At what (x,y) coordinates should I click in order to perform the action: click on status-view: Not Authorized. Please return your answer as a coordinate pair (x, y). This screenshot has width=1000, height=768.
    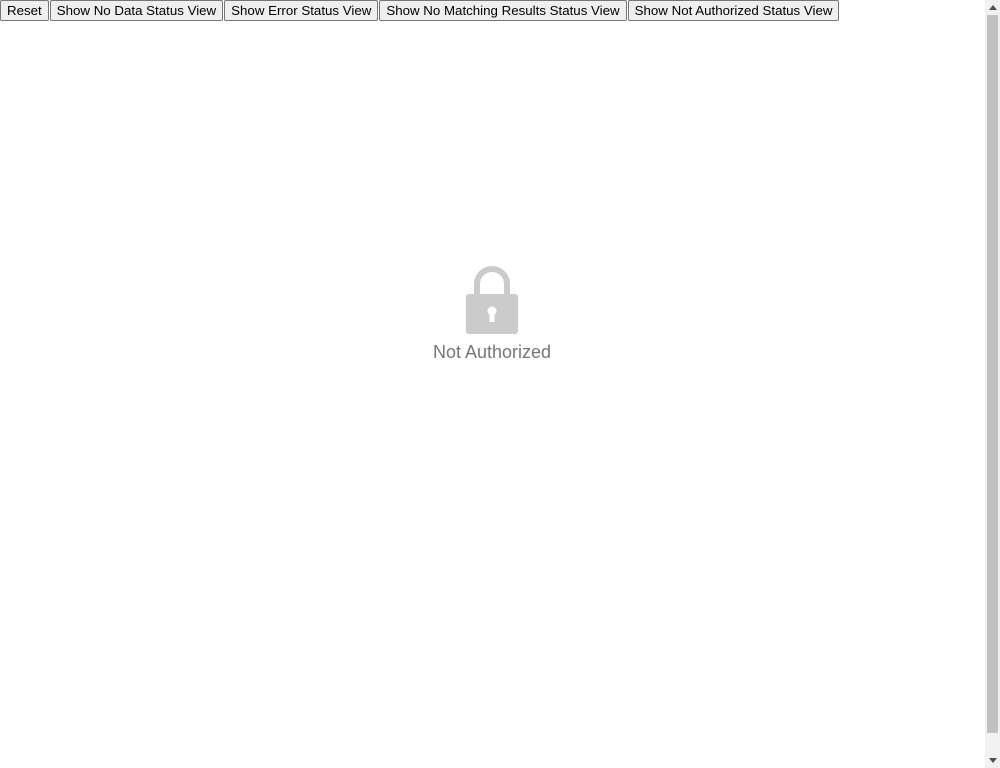
    Looking at the image, I should click on (492, 312).